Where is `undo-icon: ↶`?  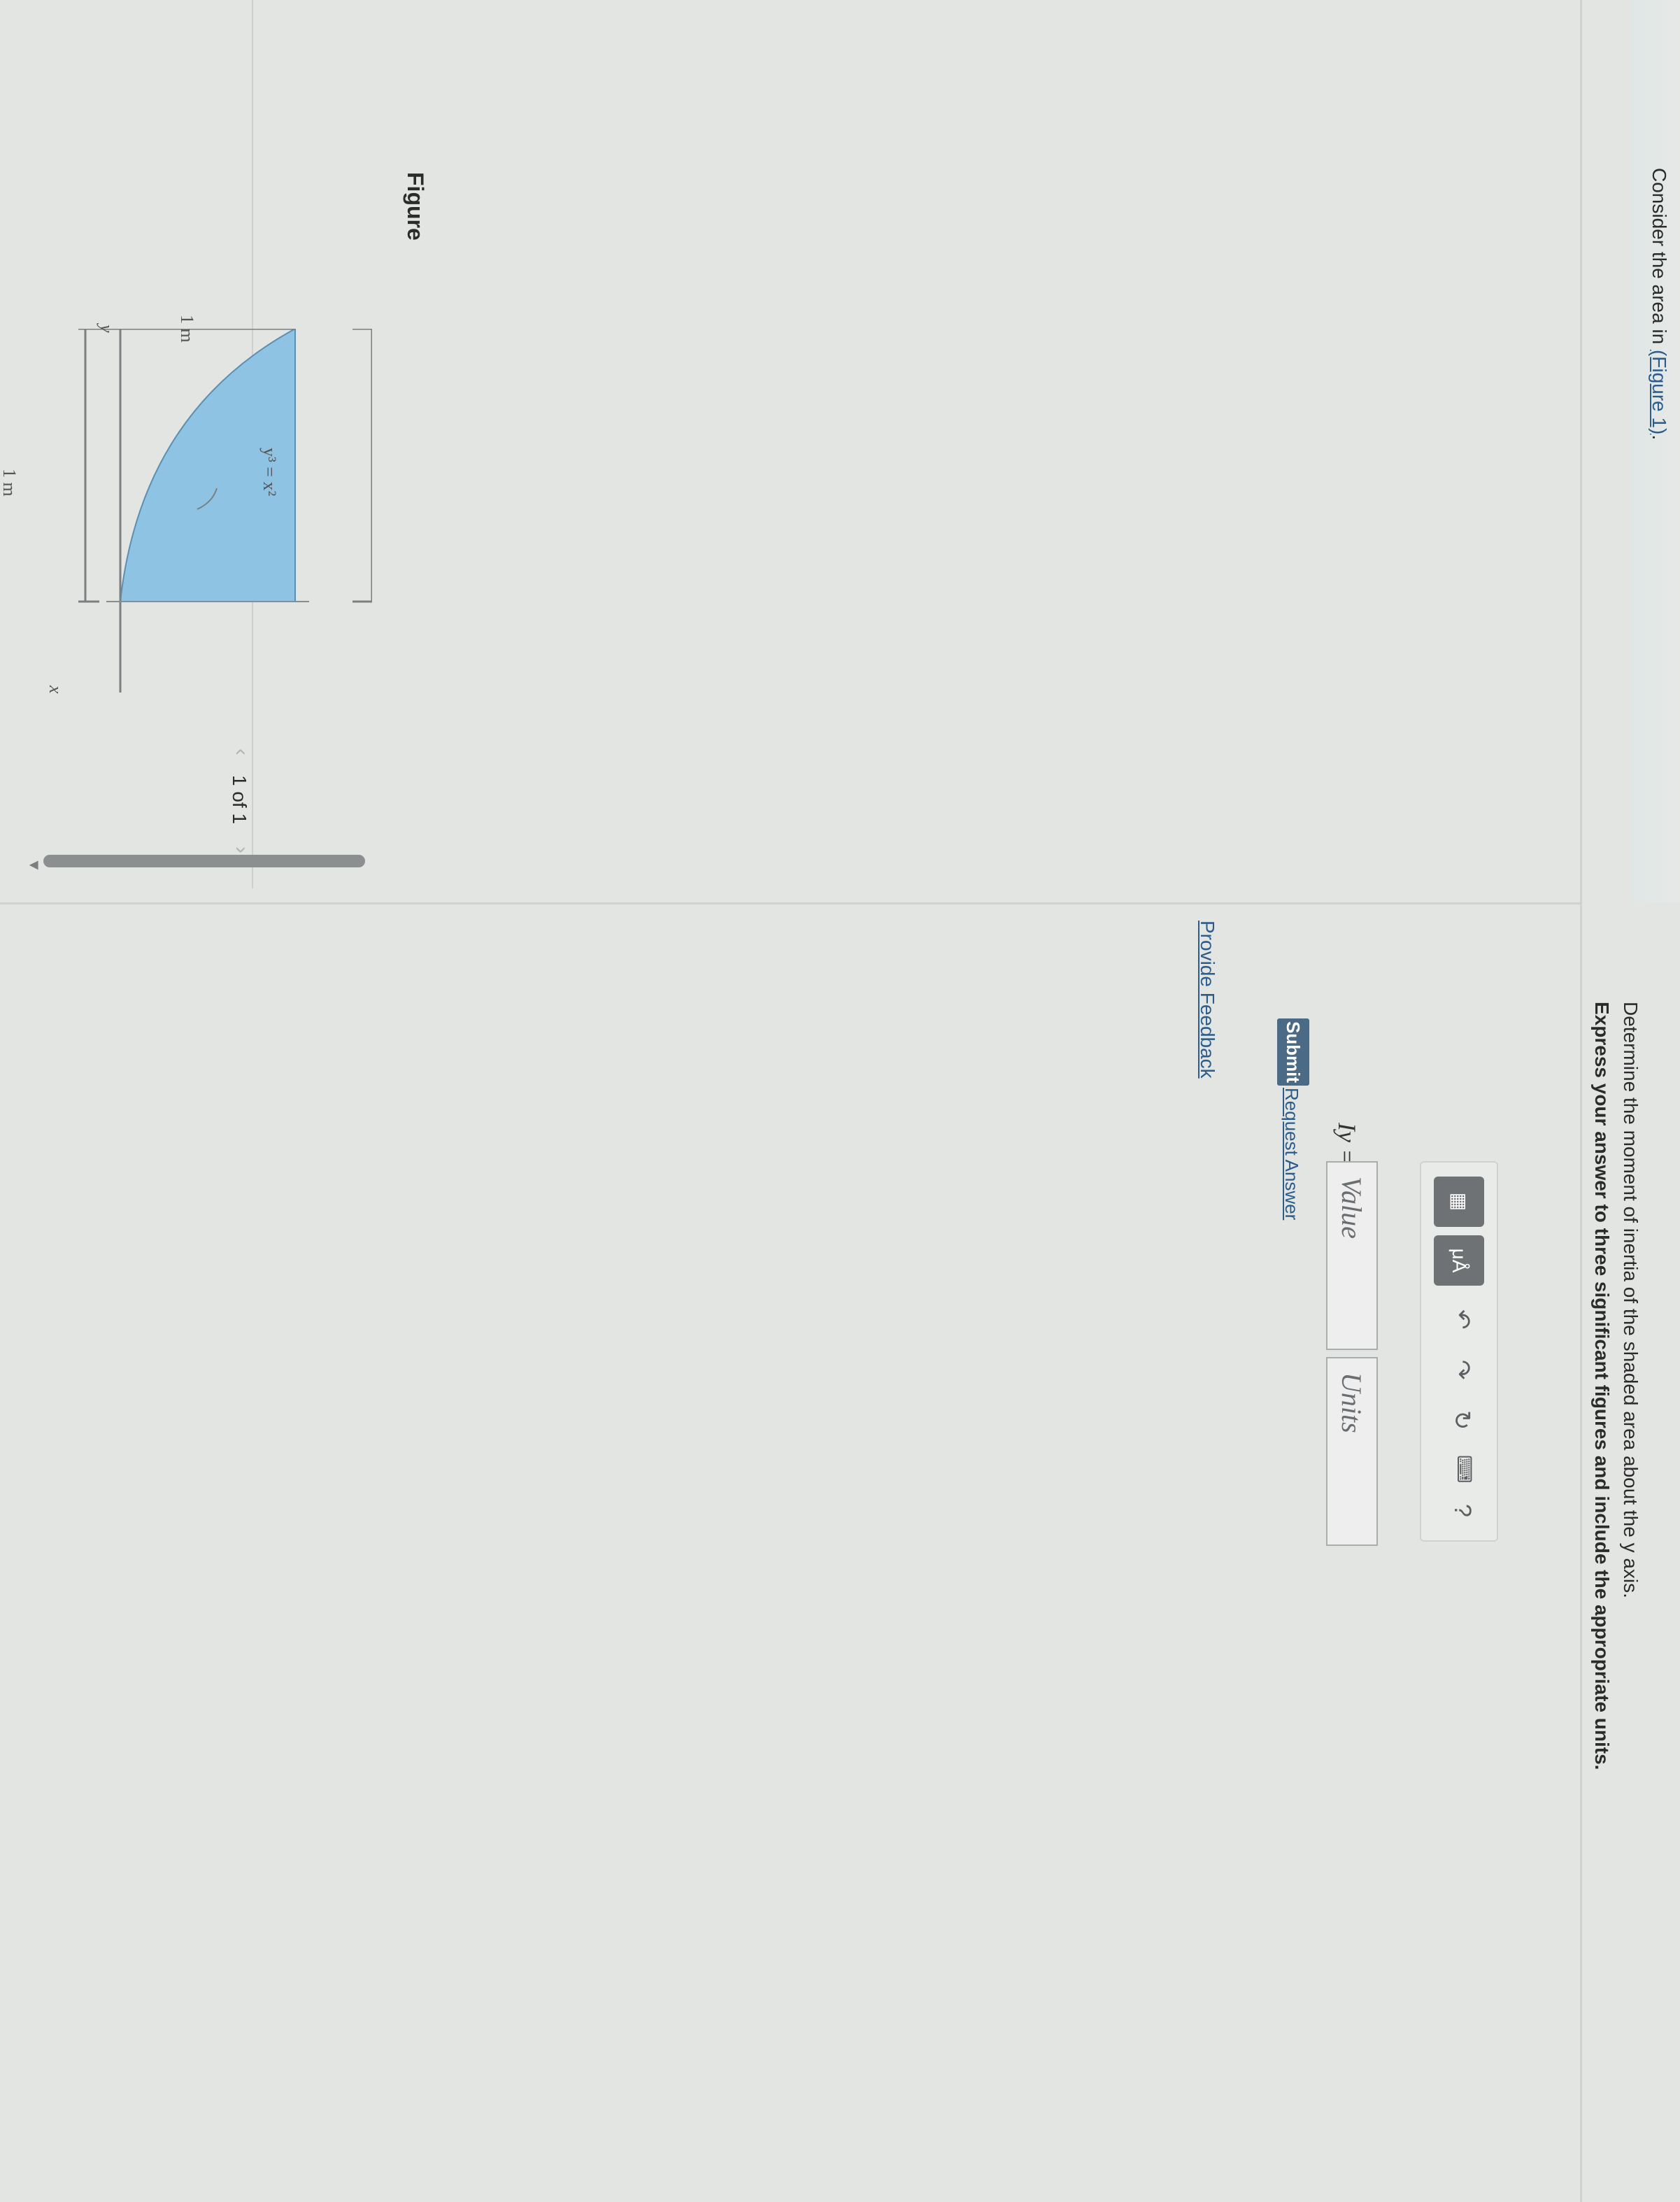 undo-icon: ↶ is located at coordinates (1462, 1319).